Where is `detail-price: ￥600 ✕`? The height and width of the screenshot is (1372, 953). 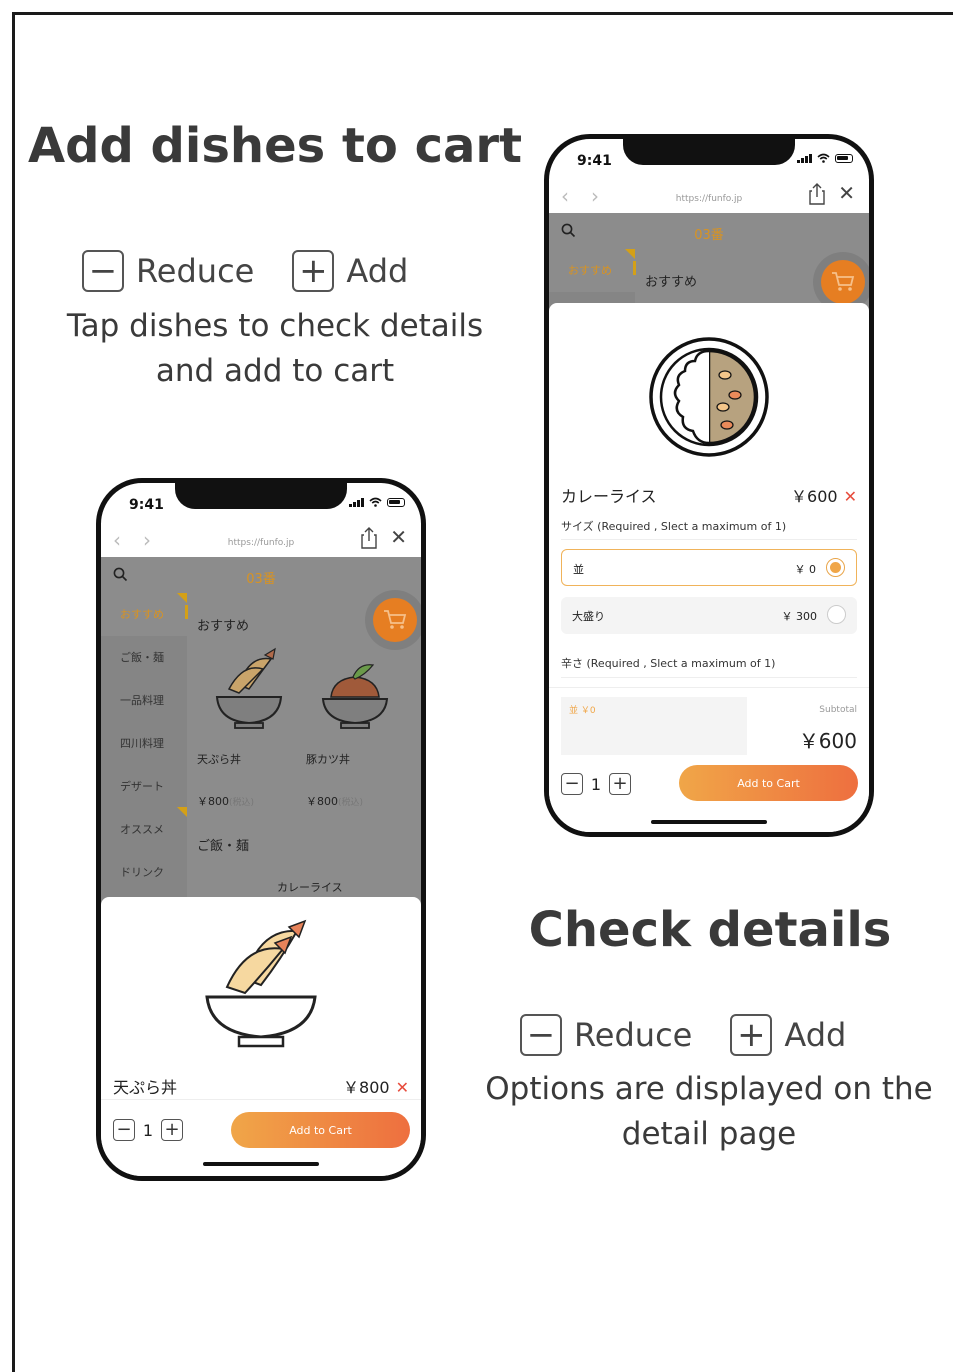
detail-price: ￥600 ✕ is located at coordinates (824, 495).